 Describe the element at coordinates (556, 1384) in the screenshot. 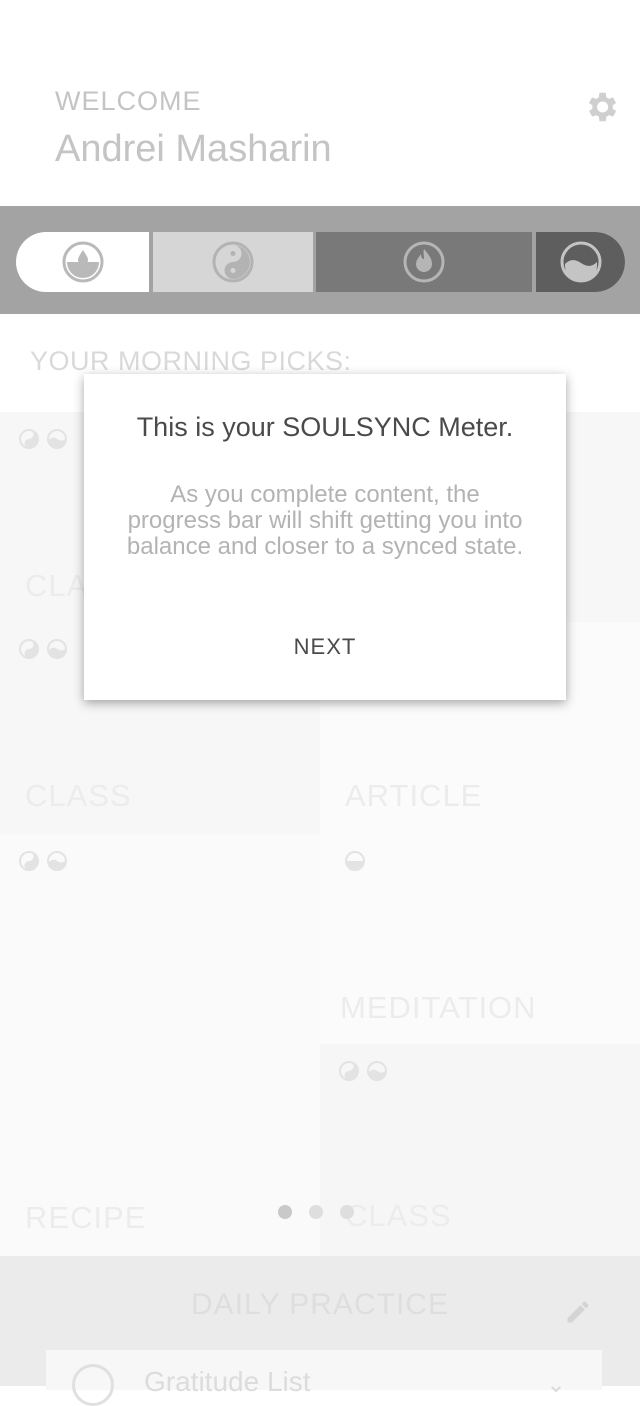

I see `chevron-down-icon: ⌄` at that location.